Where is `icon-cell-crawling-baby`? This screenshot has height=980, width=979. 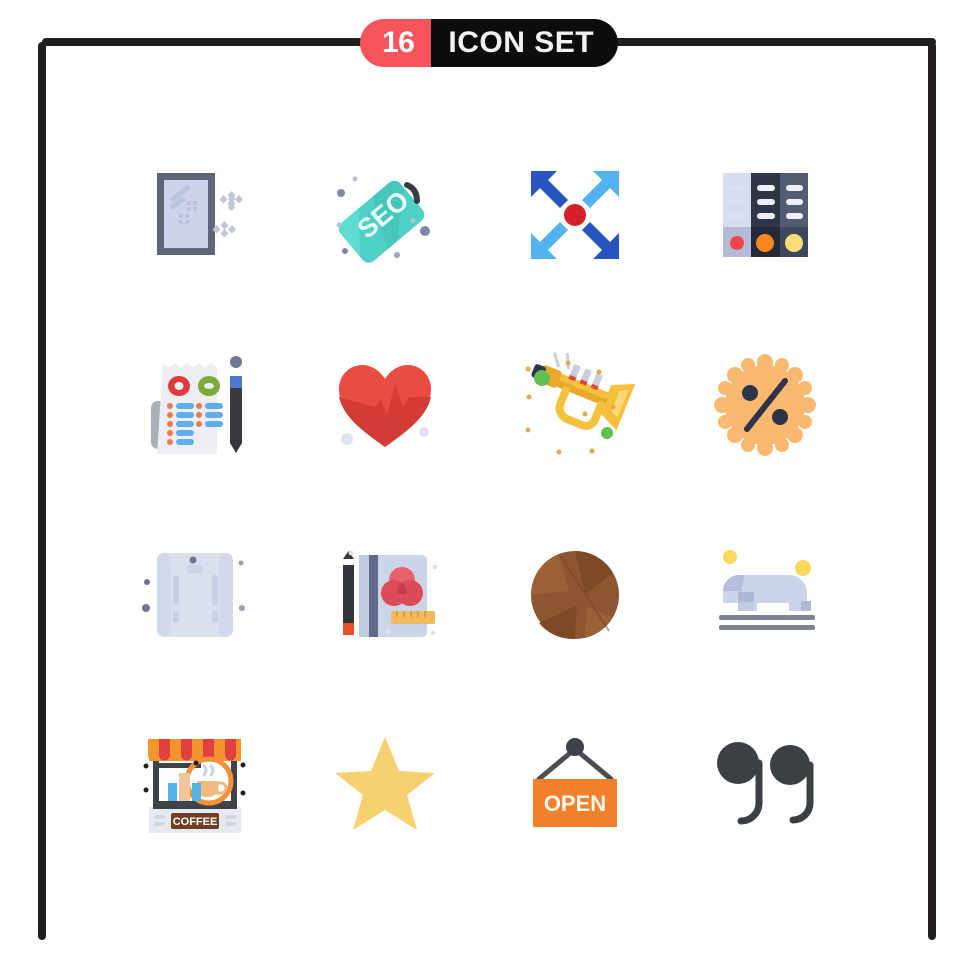
icon-cell-crawling-baby is located at coordinates (765, 595).